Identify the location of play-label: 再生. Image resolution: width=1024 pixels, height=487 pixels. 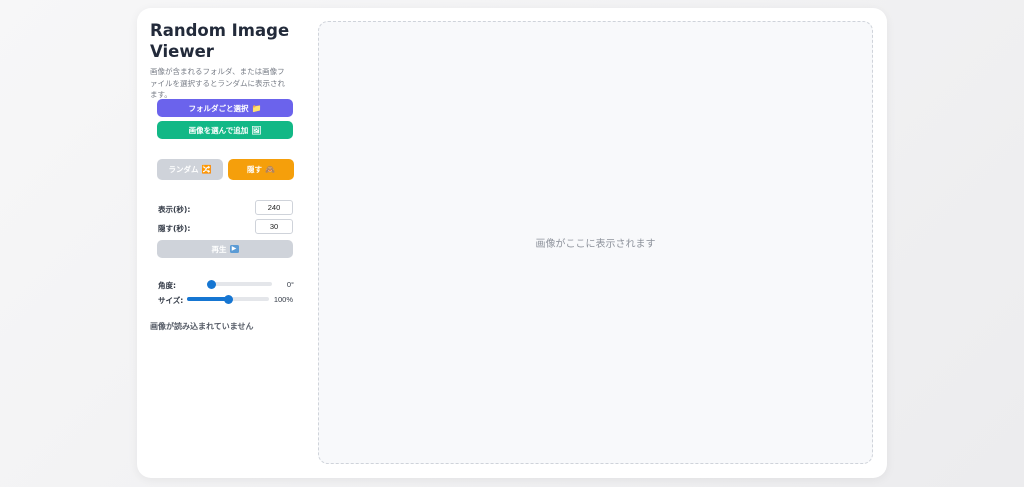
(219, 249).